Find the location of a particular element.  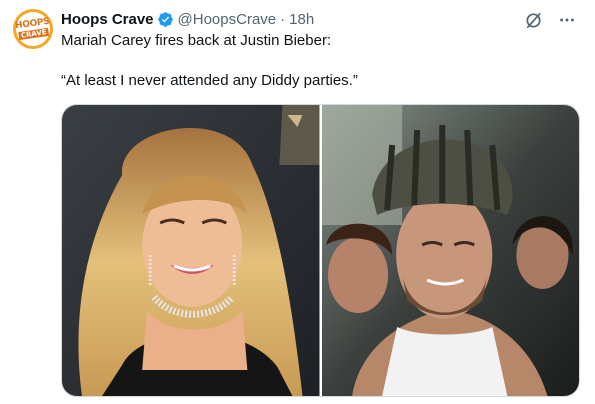

more-icon is located at coordinates (567, 20).